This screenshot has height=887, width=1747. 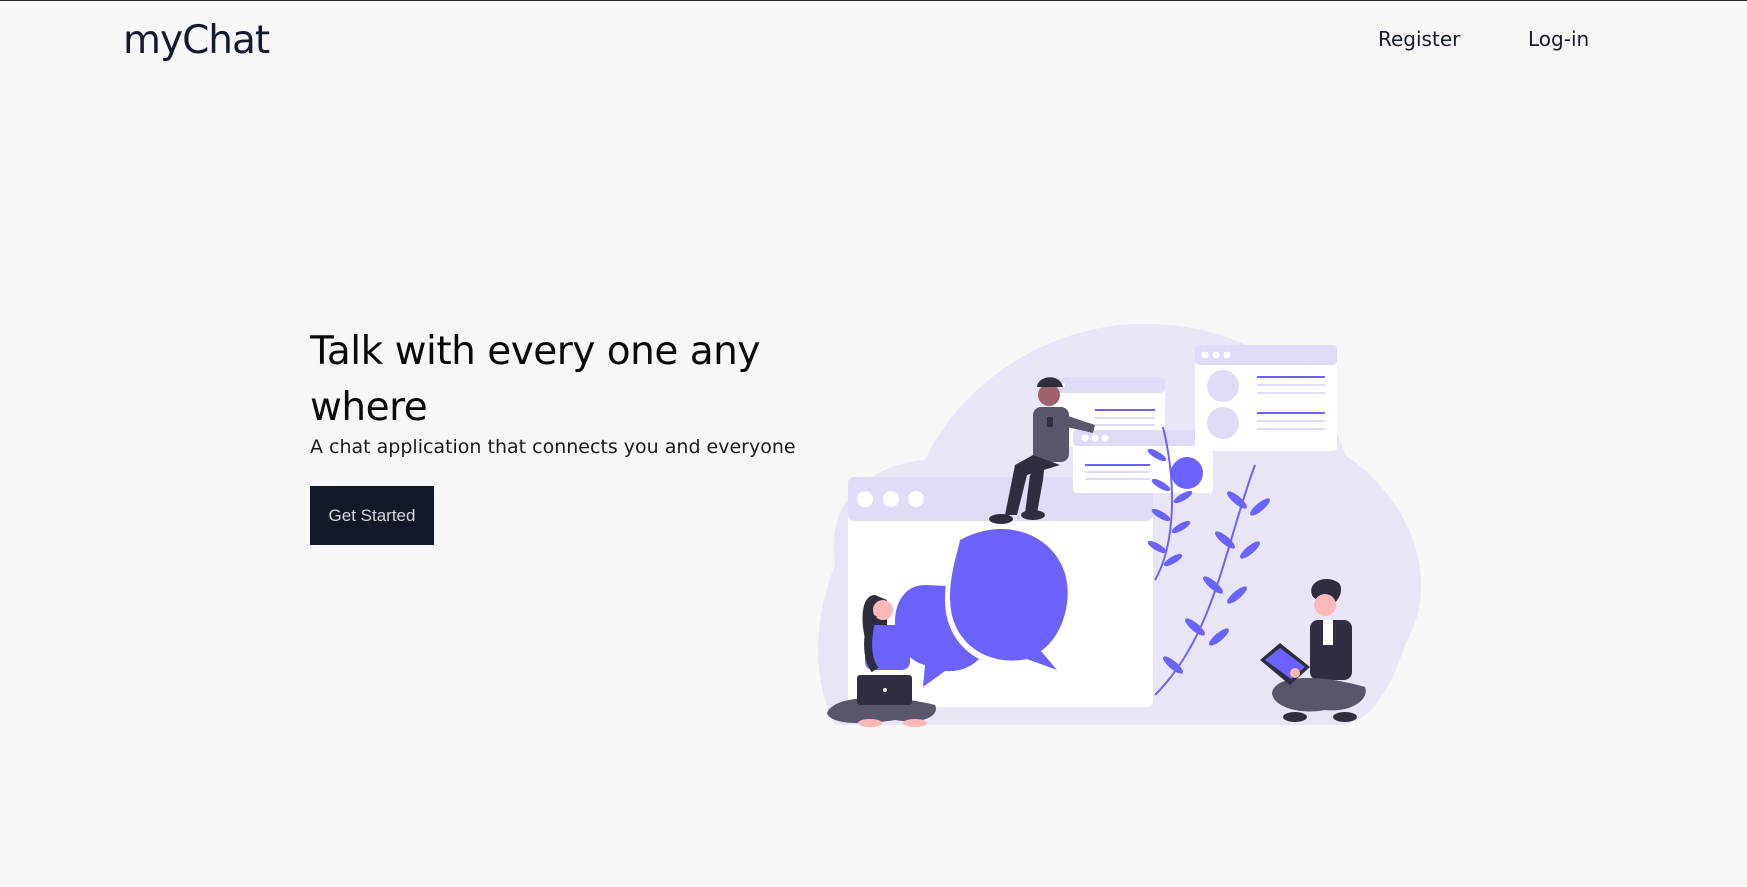 I want to click on hero-title: Talk with every one any where, so click(x=535, y=379).